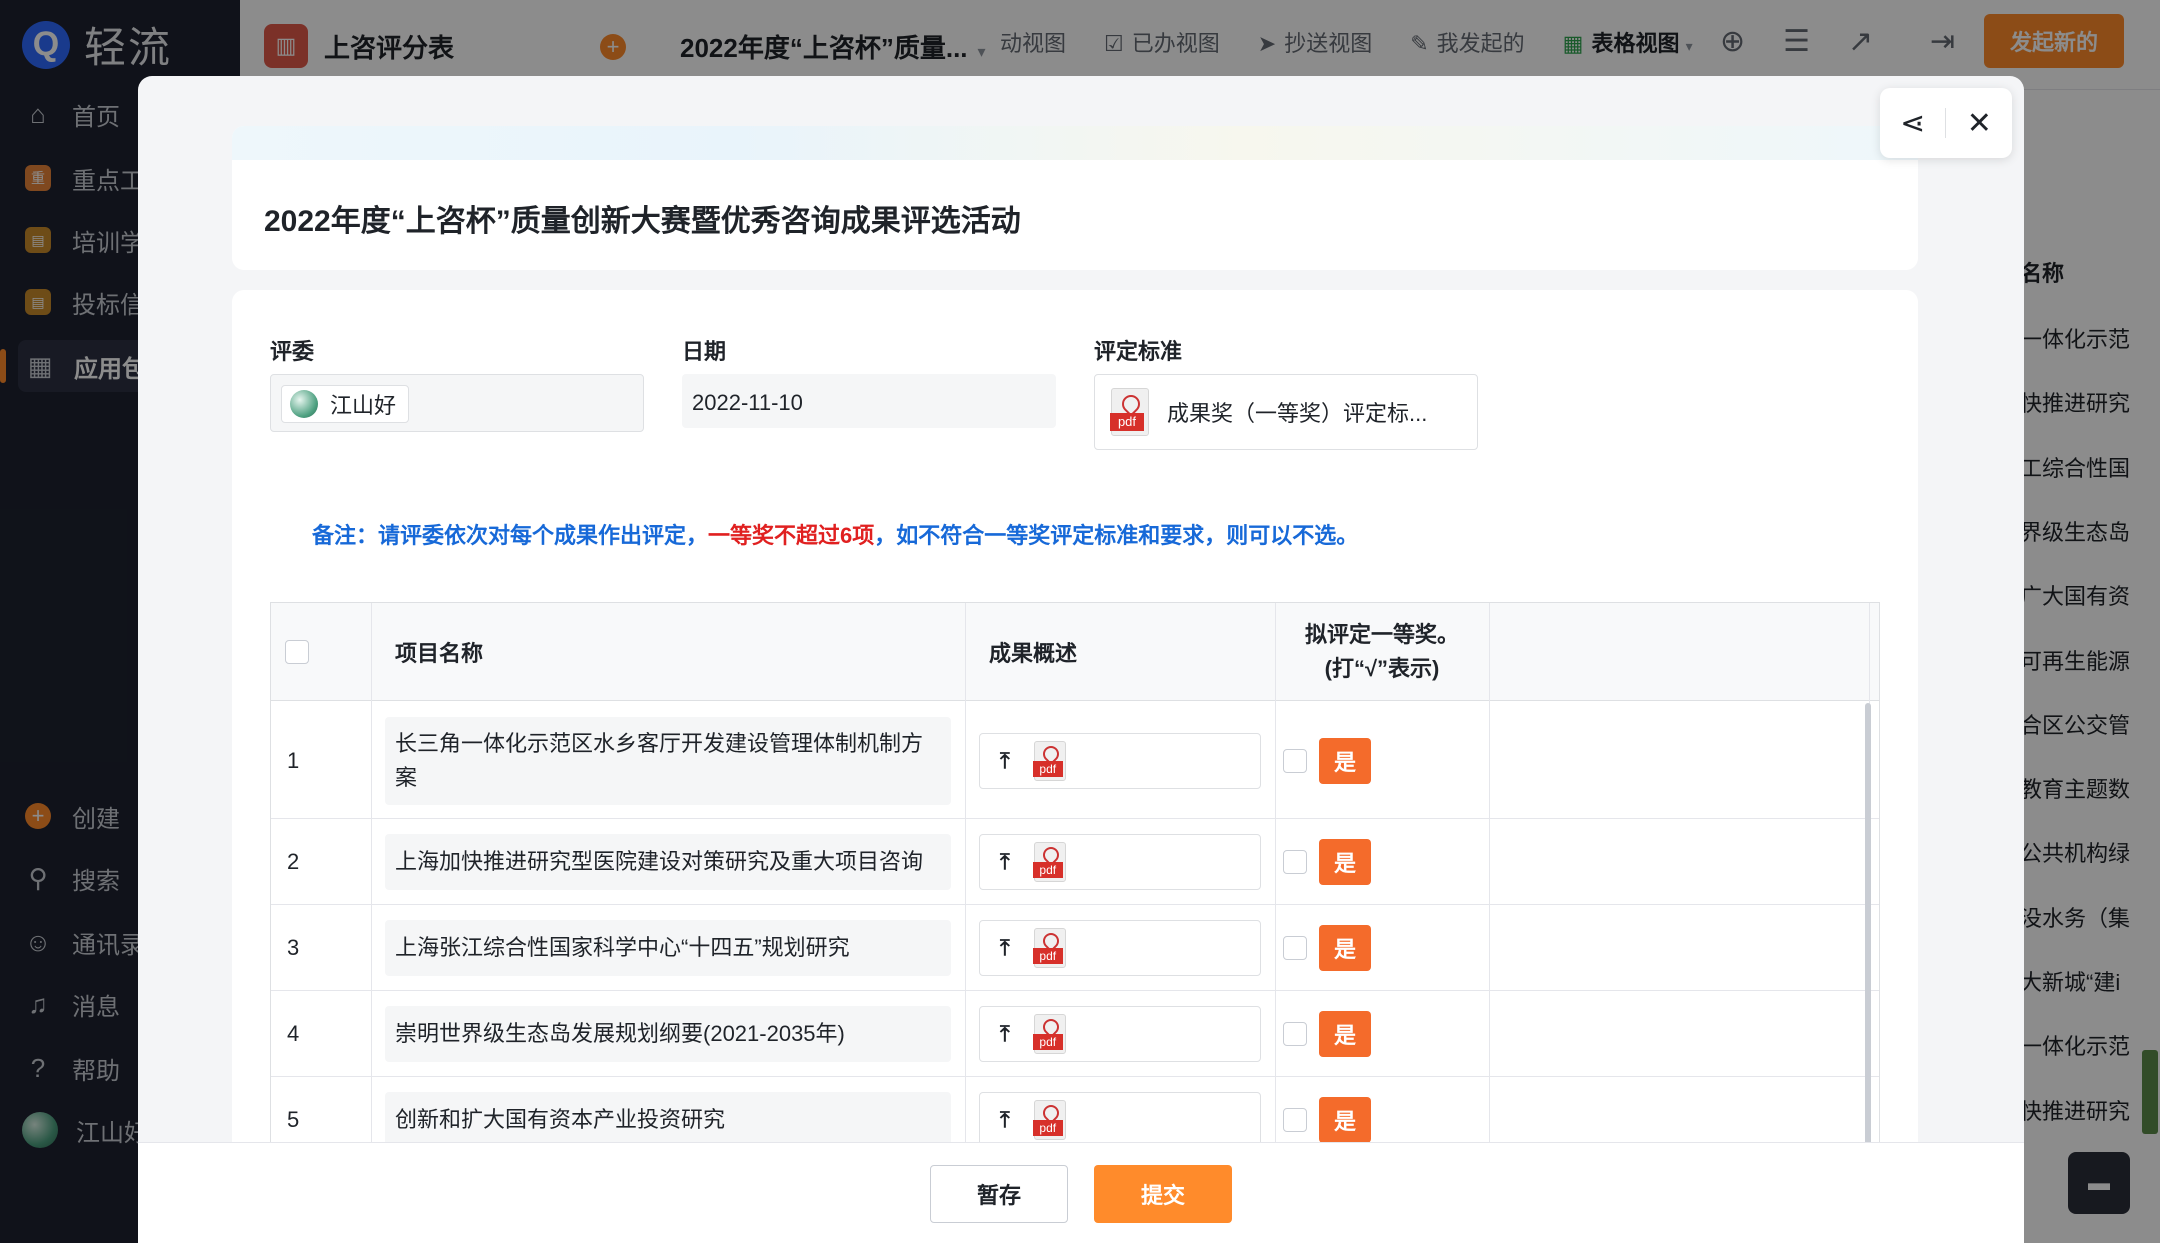 This screenshot has height=1243, width=2160. I want to click on date-label: 日期, so click(704, 351).